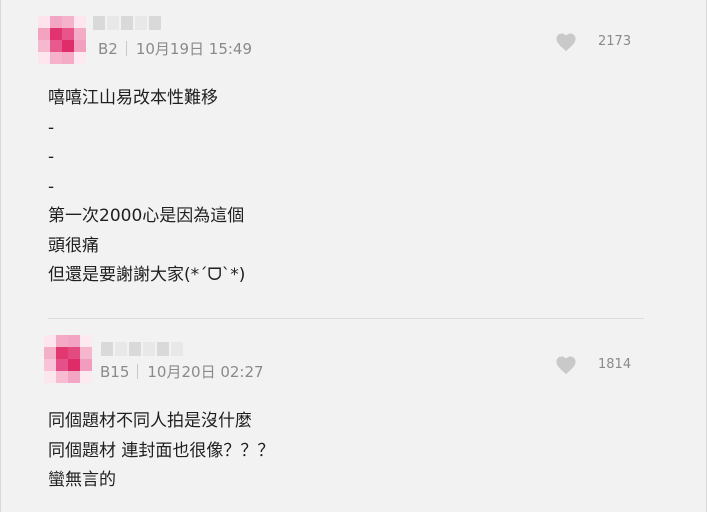 Image resolution: width=707 pixels, height=512 pixels. Describe the element at coordinates (73, 245) in the screenshot. I see `comment-line: 頭很痛` at that location.